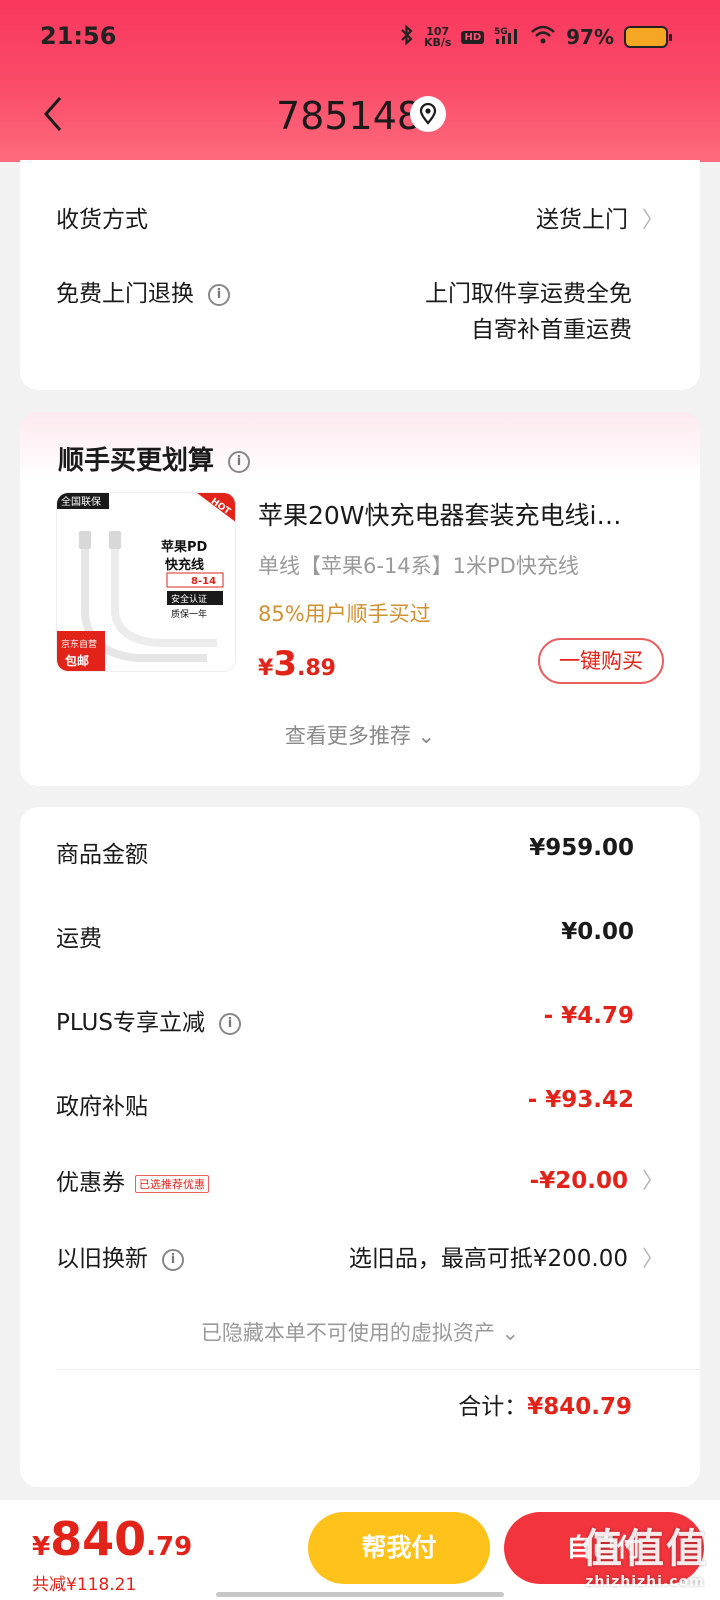 This screenshot has height=1600, width=720. Describe the element at coordinates (125, 294) in the screenshot. I see `free-return-label: 免费上门退换` at that location.